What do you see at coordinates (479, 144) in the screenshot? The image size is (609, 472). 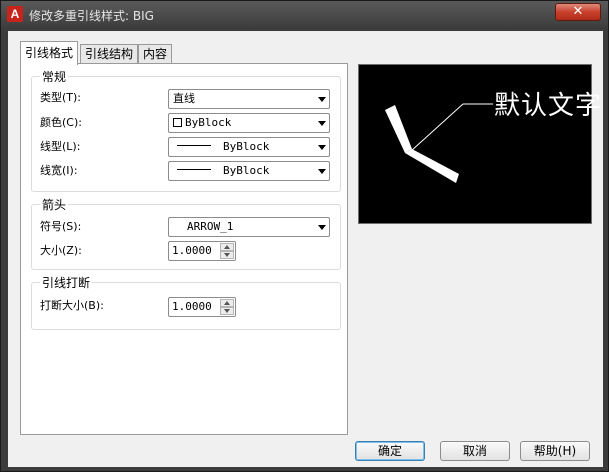 I see `leader-preview: 默认文字` at bounding box center [479, 144].